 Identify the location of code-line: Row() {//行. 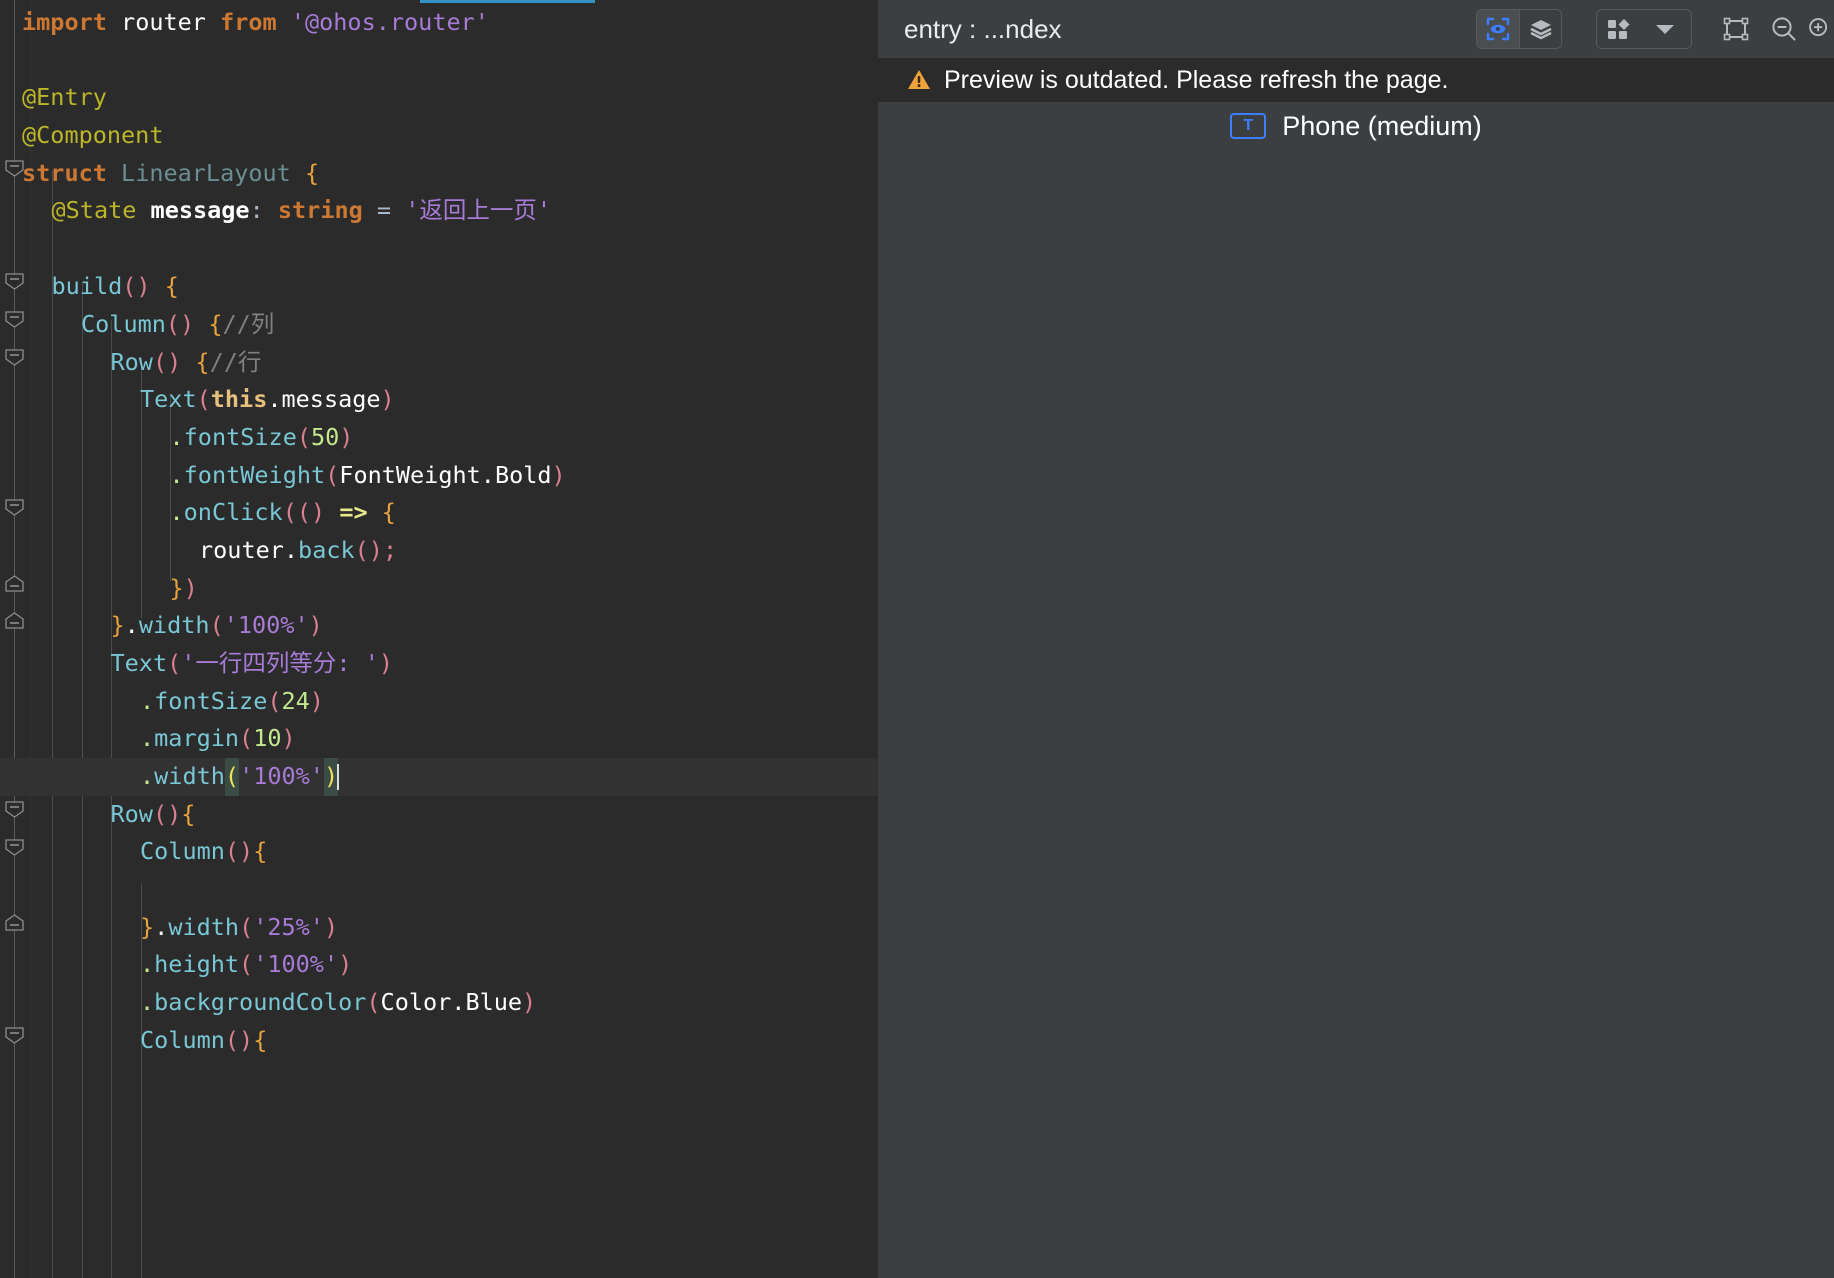
(439, 363).